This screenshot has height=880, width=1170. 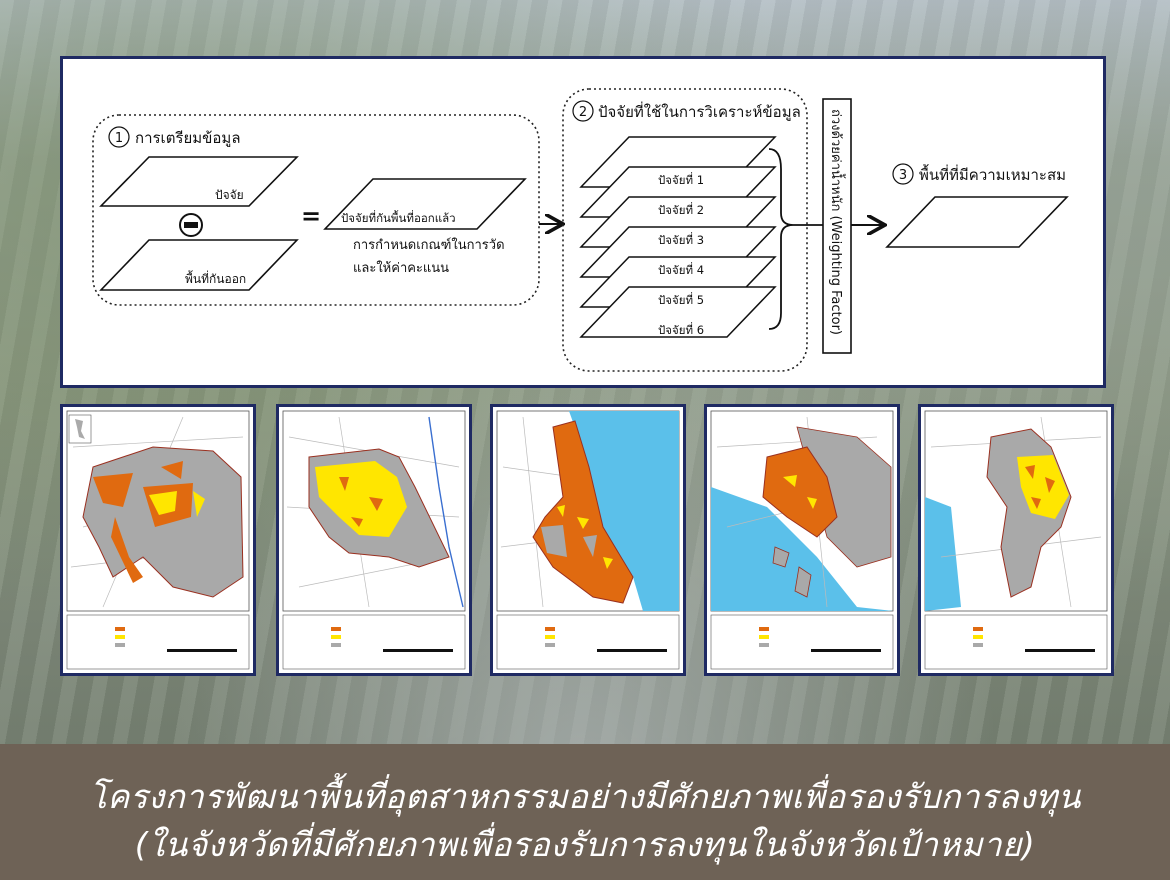 What do you see at coordinates (199, 181) in the screenshot?
I see `factor-layer` at bounding box center [199, 181].